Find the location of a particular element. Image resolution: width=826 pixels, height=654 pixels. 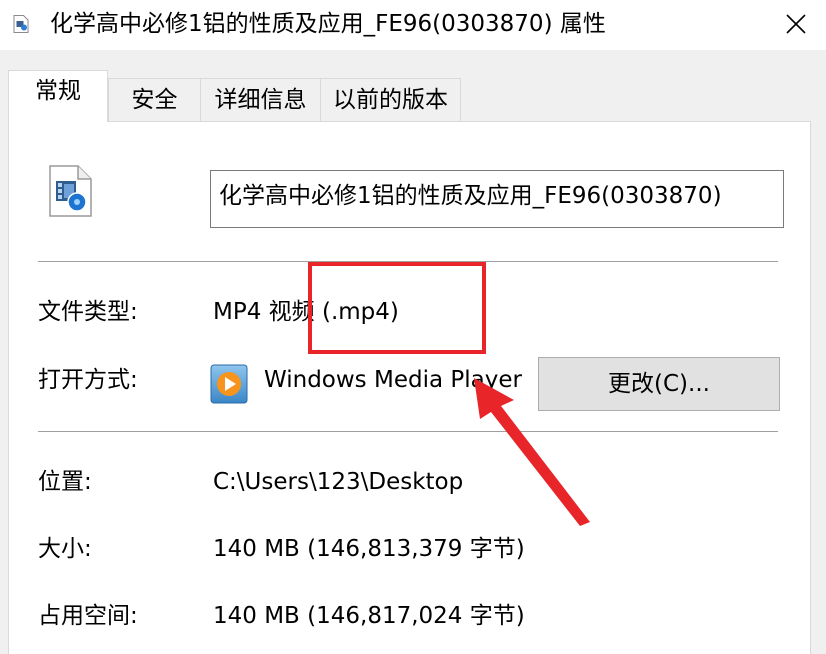

title-bar: 化学高中必修1铝的性质及应用_FE96(0303870) 属性 is located at coordinates (413, 25).